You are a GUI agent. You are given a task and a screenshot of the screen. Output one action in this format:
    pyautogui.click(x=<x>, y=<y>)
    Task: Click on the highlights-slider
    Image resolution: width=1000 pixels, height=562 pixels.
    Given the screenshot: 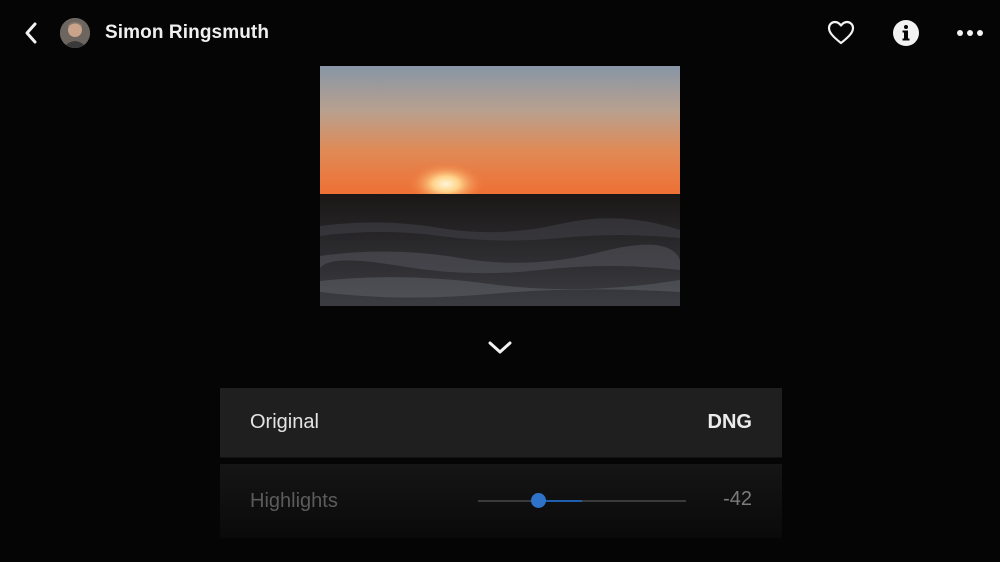 What is the action you would take?
    pyautogui.click(x=582, y=500)
    